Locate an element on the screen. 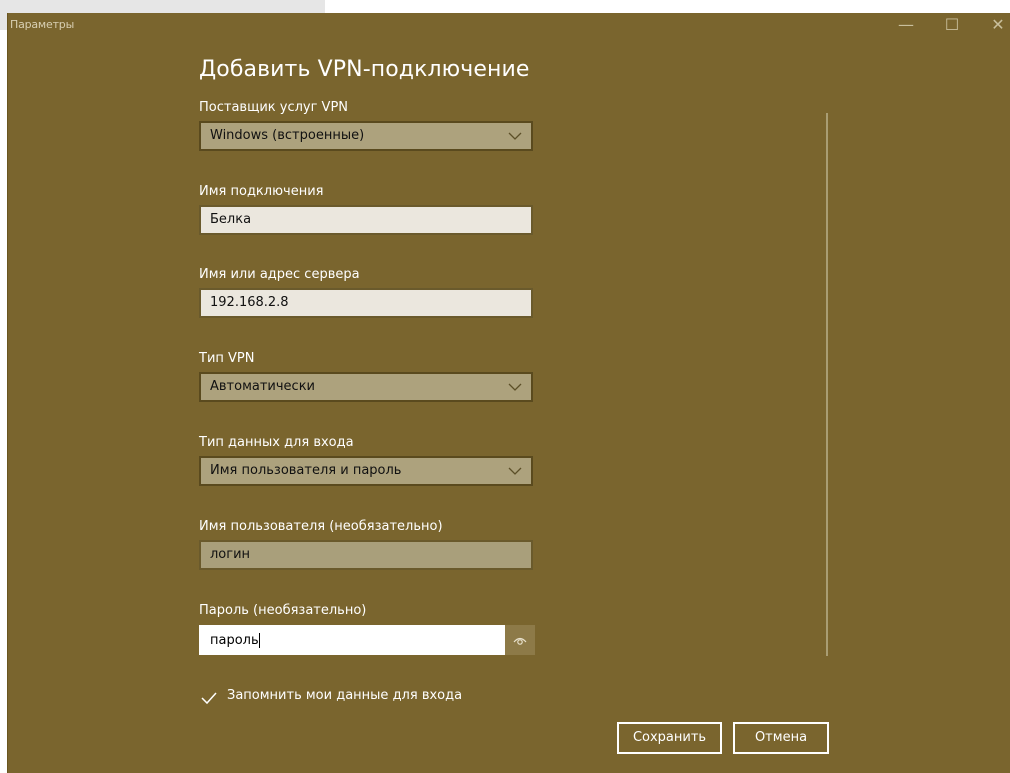 This screenshot has width=1010, height=773. connection-name-input: Белка is located at coordinates (366, 220).